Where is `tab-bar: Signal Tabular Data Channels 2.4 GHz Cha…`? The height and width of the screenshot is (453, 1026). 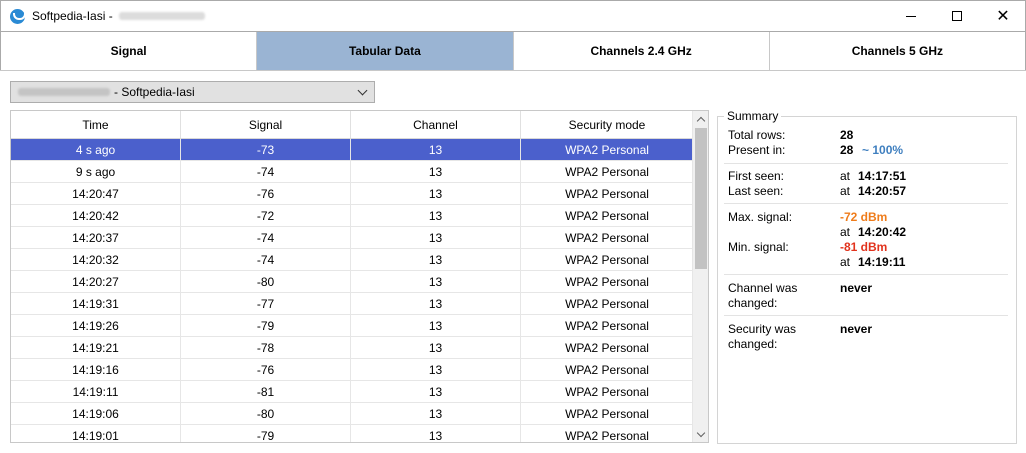
tab-bar: Signal Tabular Data Channels 2.4 GHz Cha… is located at coordinates (513, 51).